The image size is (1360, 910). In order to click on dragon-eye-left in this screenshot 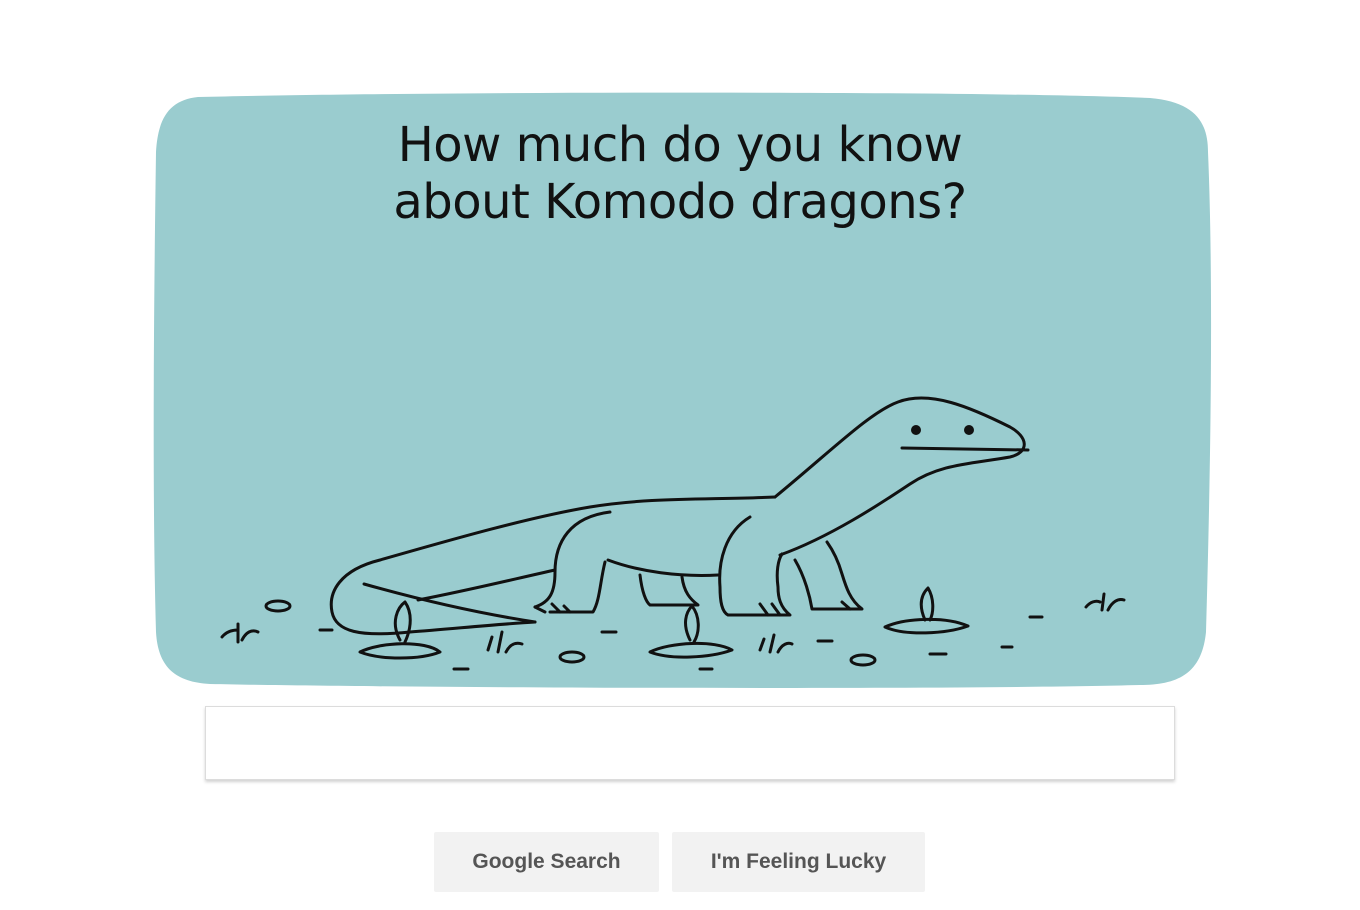, I will do `click(916, 430)`.